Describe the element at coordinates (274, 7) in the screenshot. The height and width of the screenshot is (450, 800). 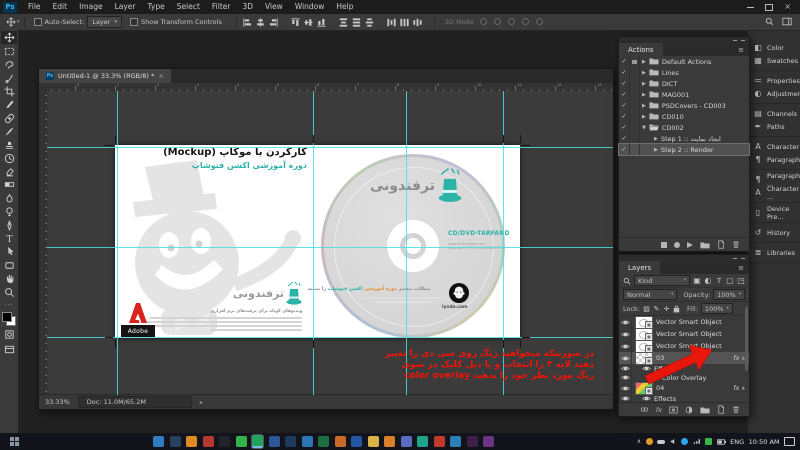
I see `menu-view: View` at that location.